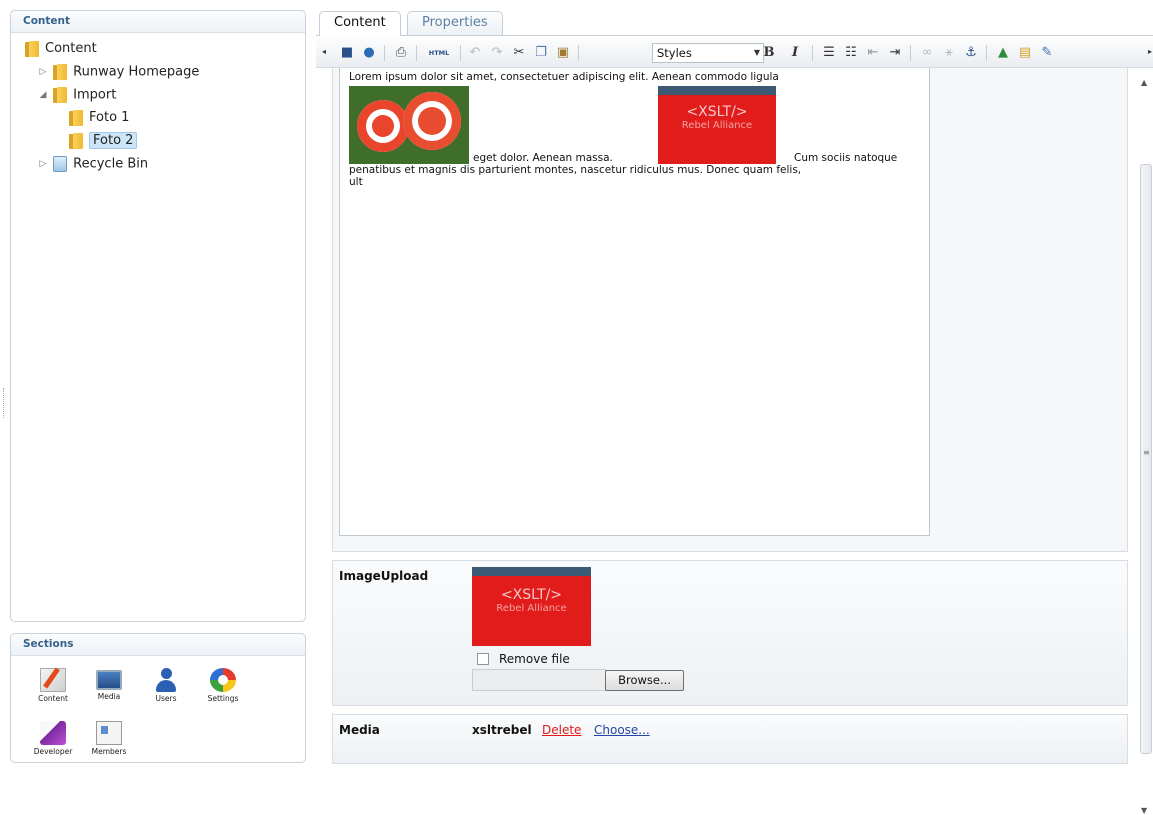 This screenshot has width=1153, height=815. I want to click on save-and-publish-icon: ●, so click(369, 53).